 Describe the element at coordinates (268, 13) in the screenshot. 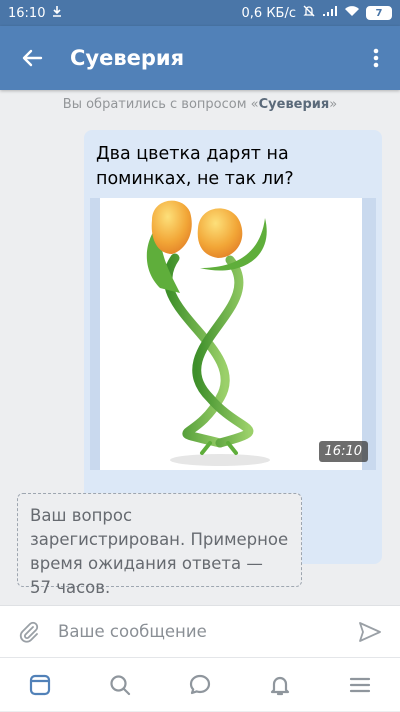

I see `network-speed: 0,6 КБ/с` at that location.